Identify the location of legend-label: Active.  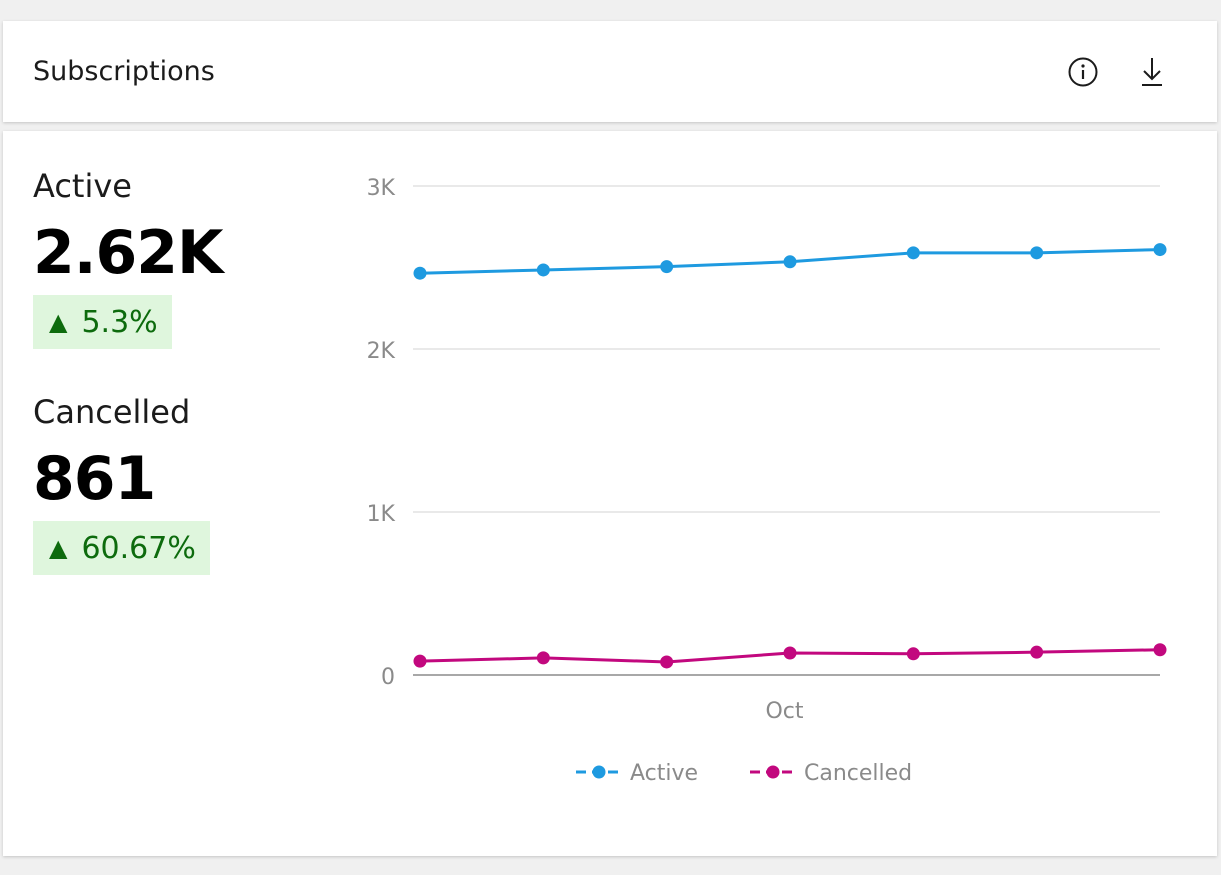
(664, 773).